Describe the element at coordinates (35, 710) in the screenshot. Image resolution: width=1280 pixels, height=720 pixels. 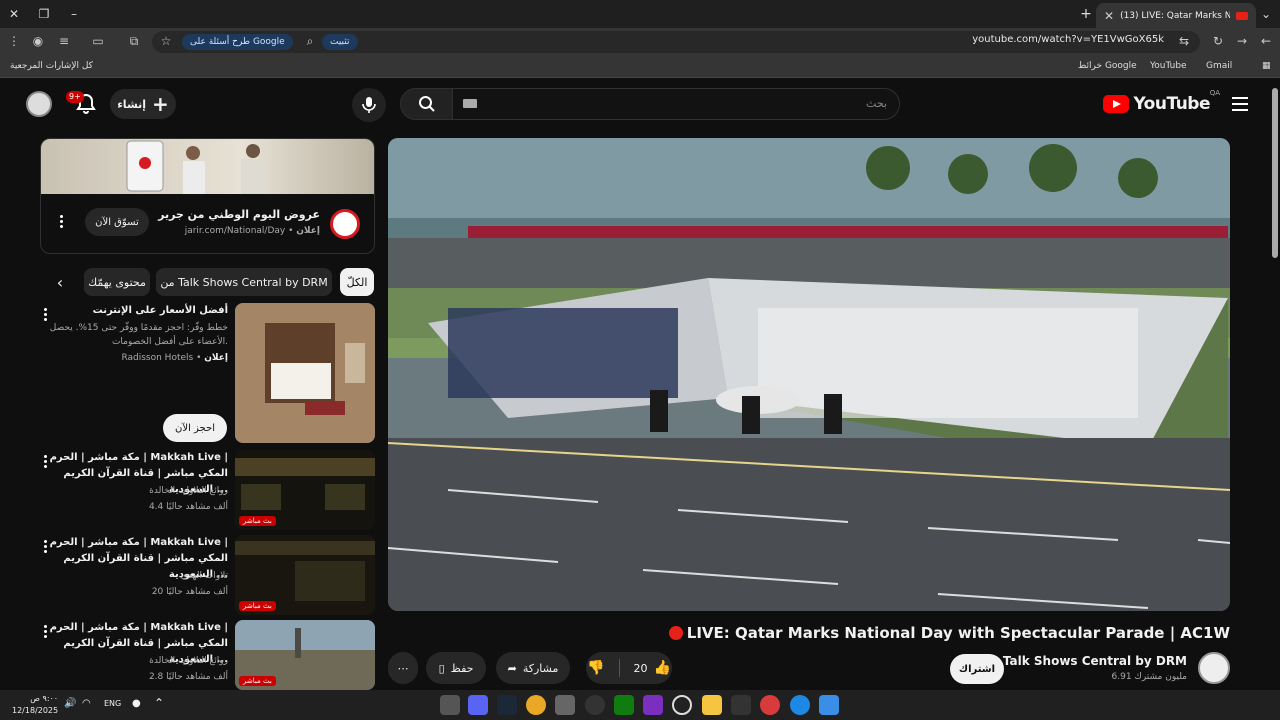
I see `clock-date: 12/18/2025` at that location.